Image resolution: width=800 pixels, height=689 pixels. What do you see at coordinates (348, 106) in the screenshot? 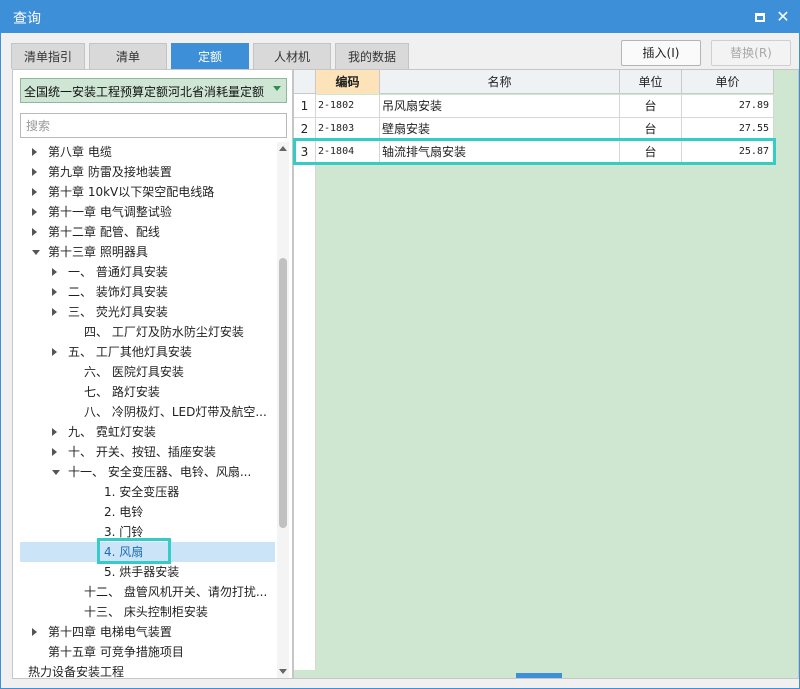
I see `cell-code: 2-1802` at bounding box center [348, 106].